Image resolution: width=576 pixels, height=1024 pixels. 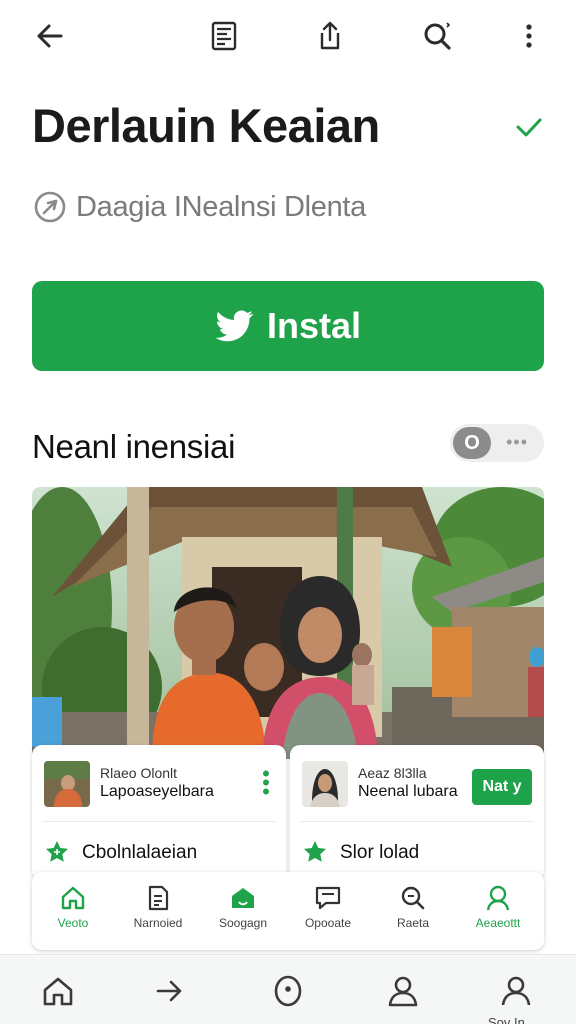 I want to click on developer-name: Daagia INealnsi Dlenta, so click(x=221, y=206).